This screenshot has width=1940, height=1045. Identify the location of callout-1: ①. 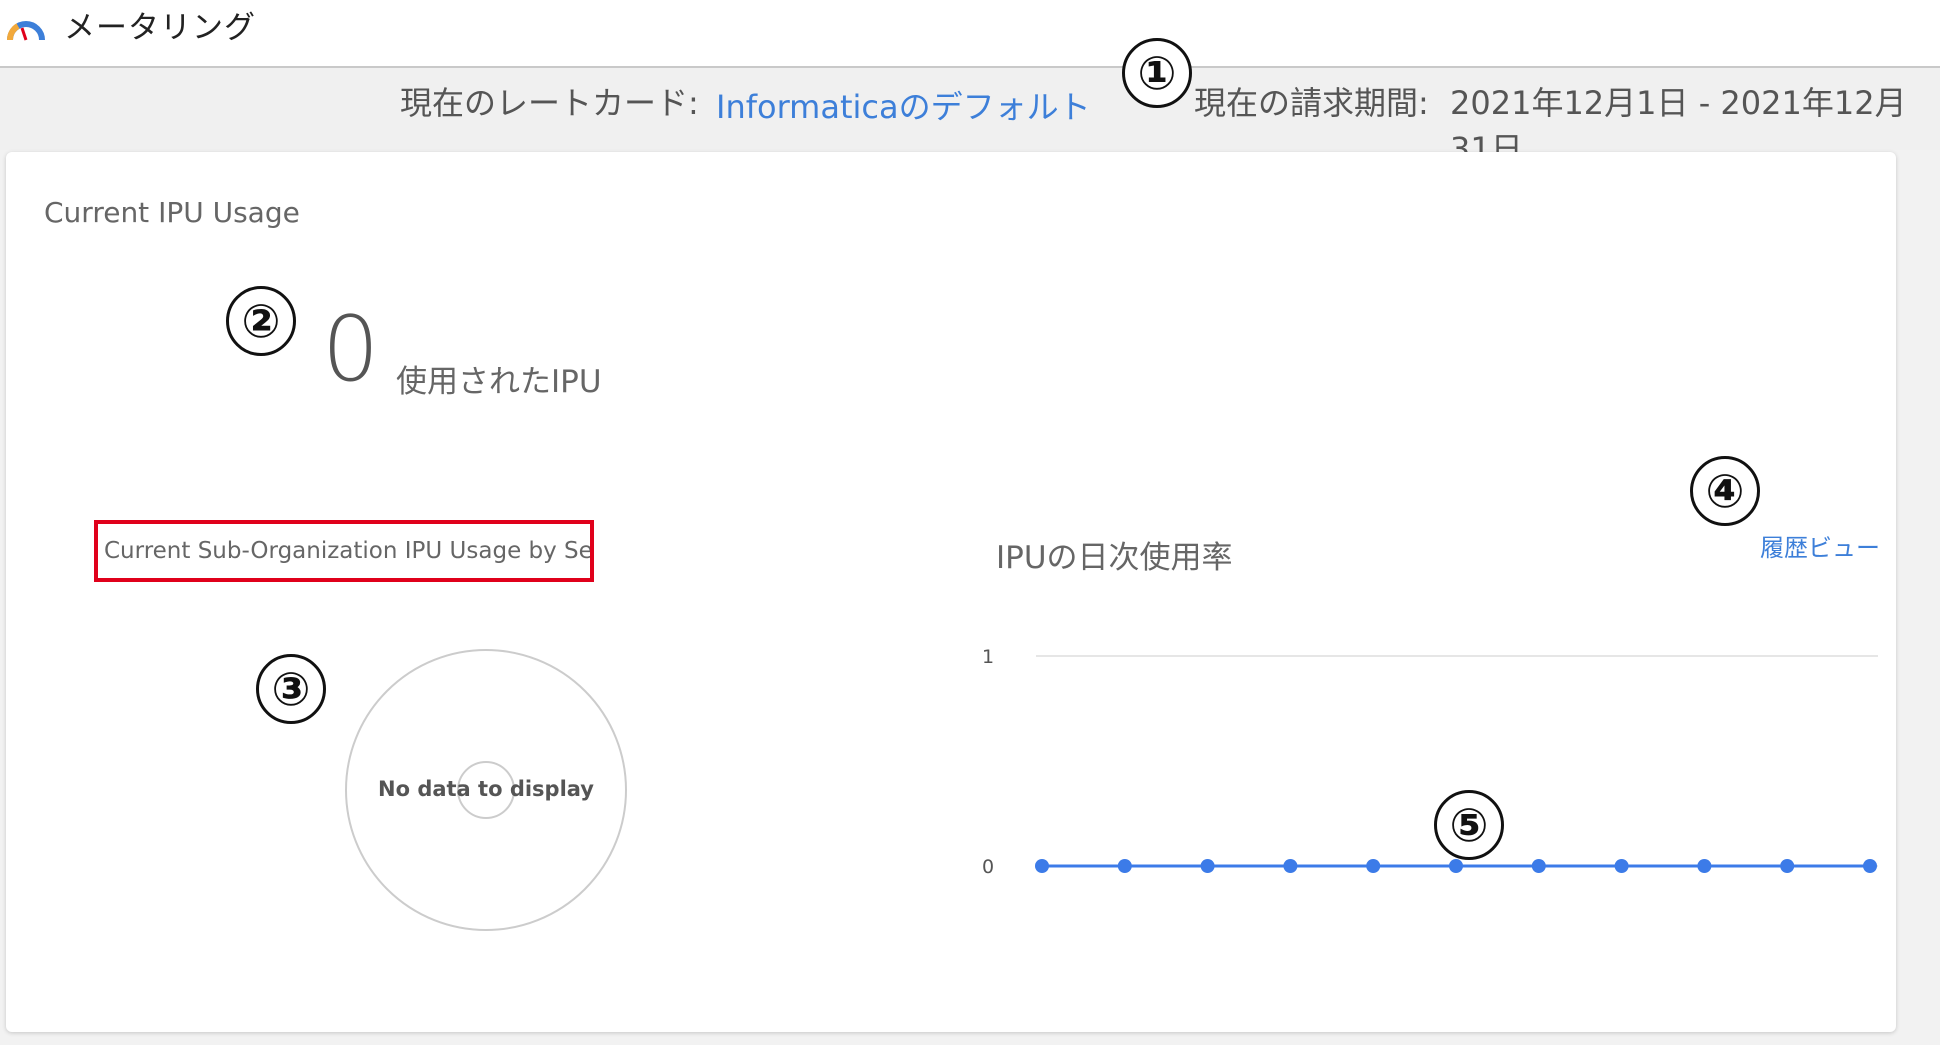
(1157, 73).